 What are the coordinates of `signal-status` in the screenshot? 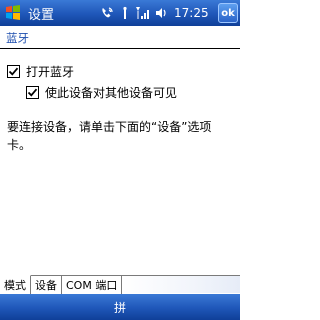 It's located at (143, 13).